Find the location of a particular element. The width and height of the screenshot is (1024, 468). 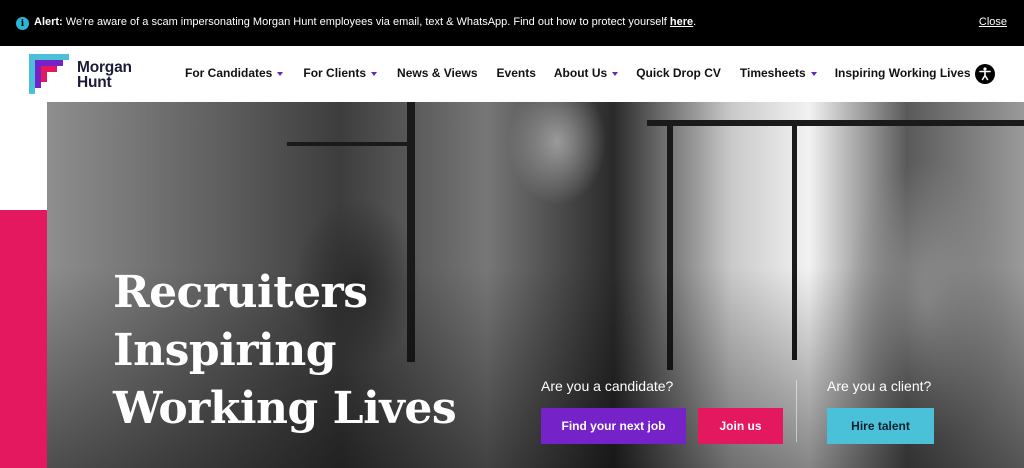

info-icon: i is located at coordinates (22, 23).